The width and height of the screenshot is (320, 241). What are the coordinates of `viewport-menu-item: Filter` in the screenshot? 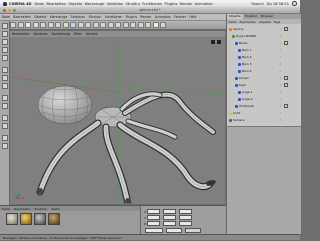 It's located at (78, 34).